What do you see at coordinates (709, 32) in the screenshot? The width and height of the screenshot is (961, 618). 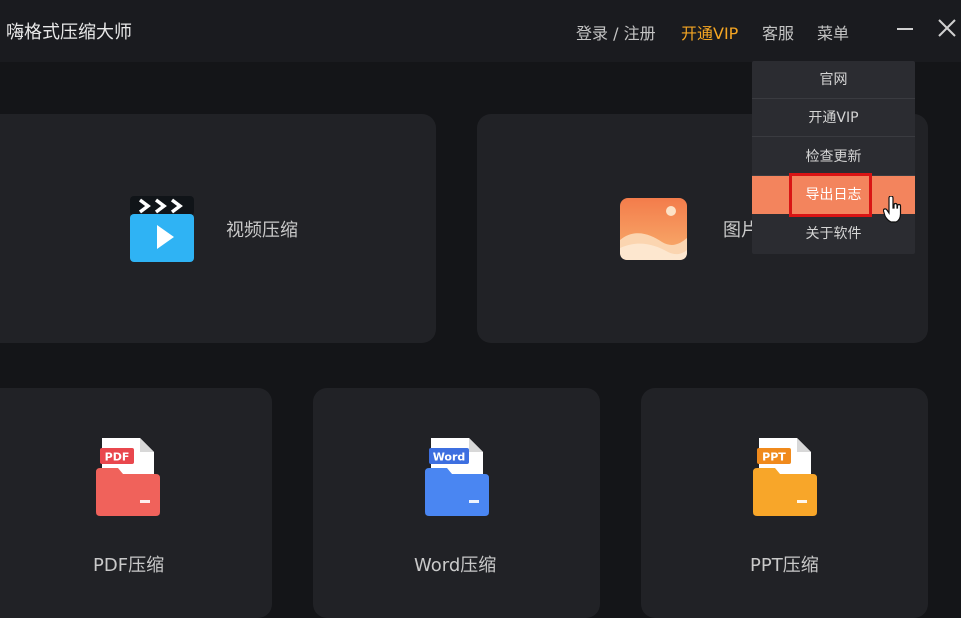 I see `open-vip-link: 开通VIP` at bounding box center [709, 32].